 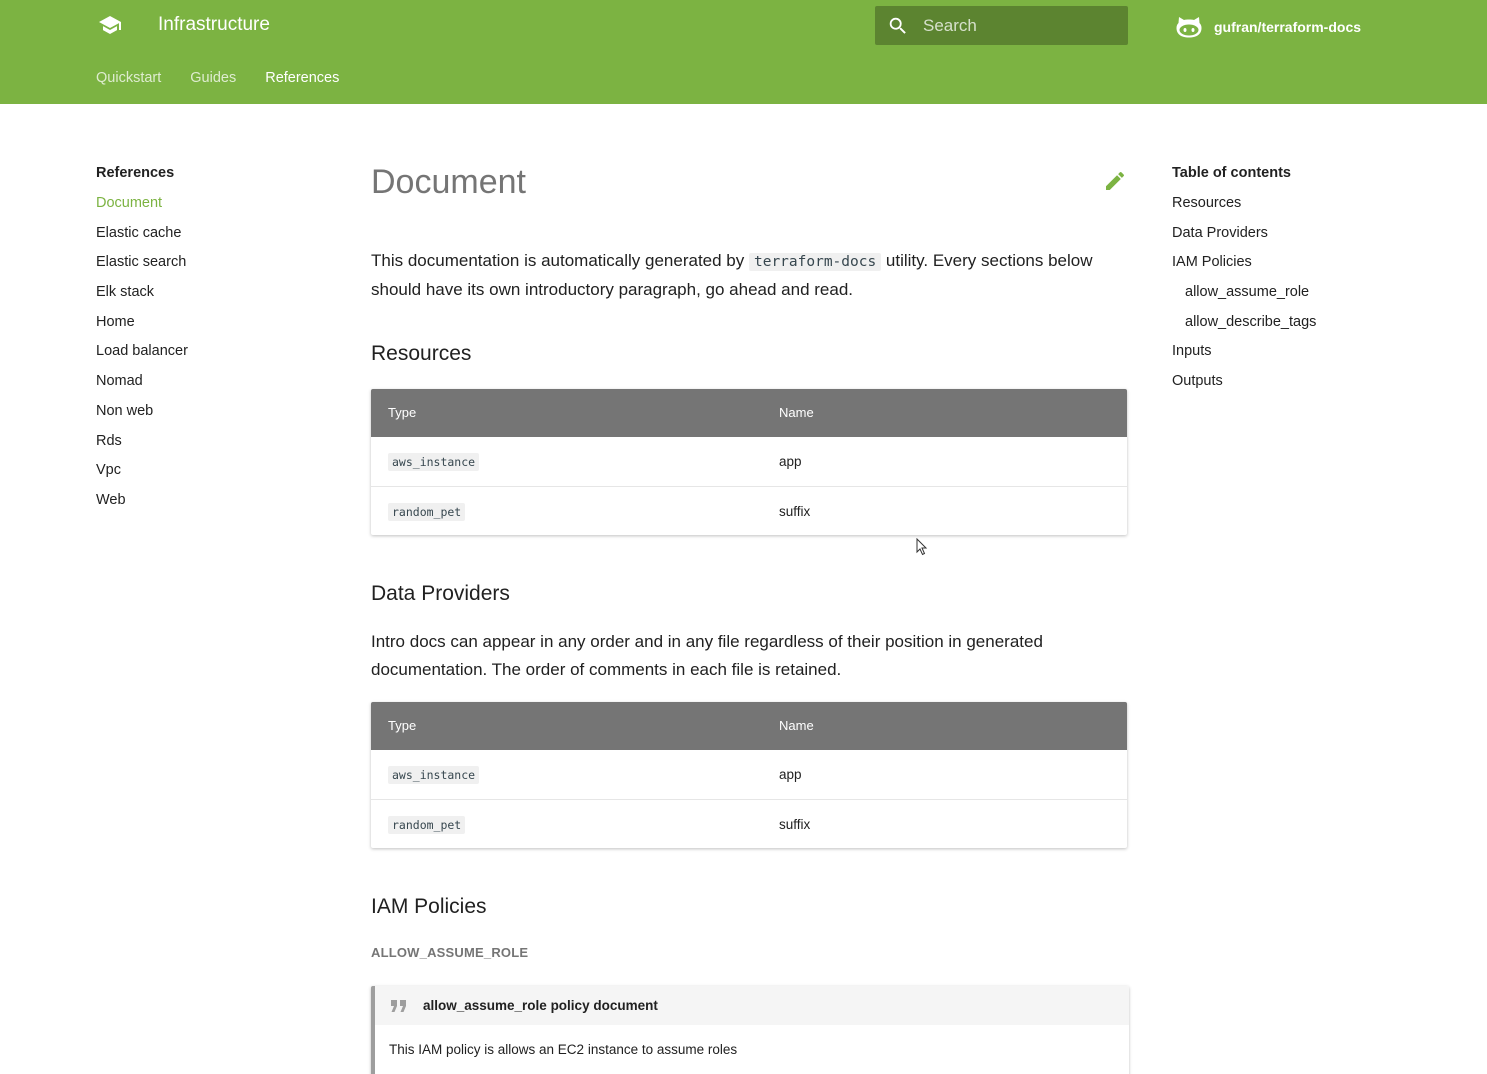 I want to click on sidebar-item-elastic-search: Elastic search, so click(x=206, y=267).